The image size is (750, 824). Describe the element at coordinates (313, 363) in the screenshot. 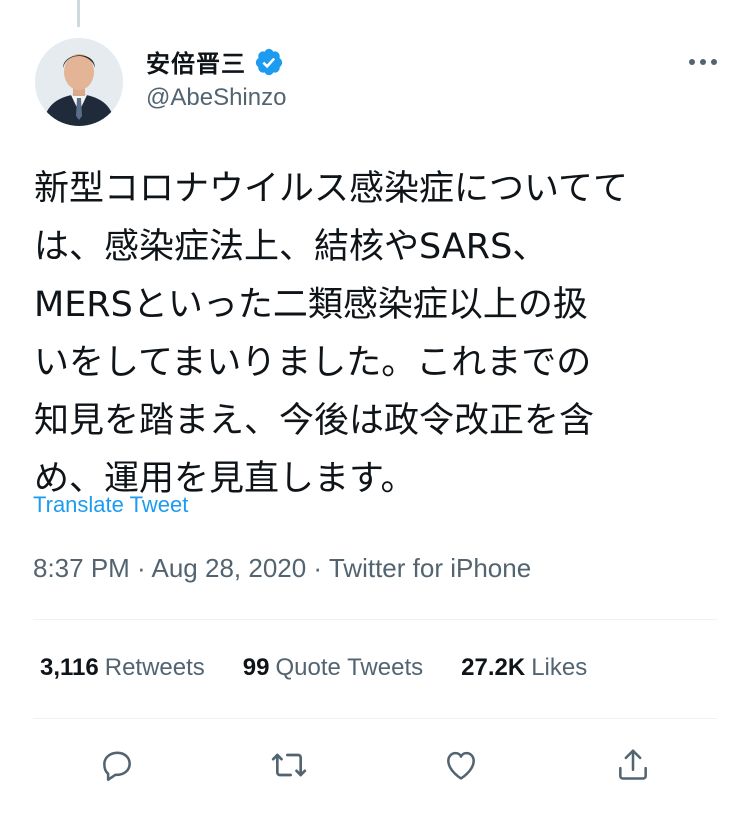

I see `tweet-text-line: いをしてまいりました。これまでの` at that location.